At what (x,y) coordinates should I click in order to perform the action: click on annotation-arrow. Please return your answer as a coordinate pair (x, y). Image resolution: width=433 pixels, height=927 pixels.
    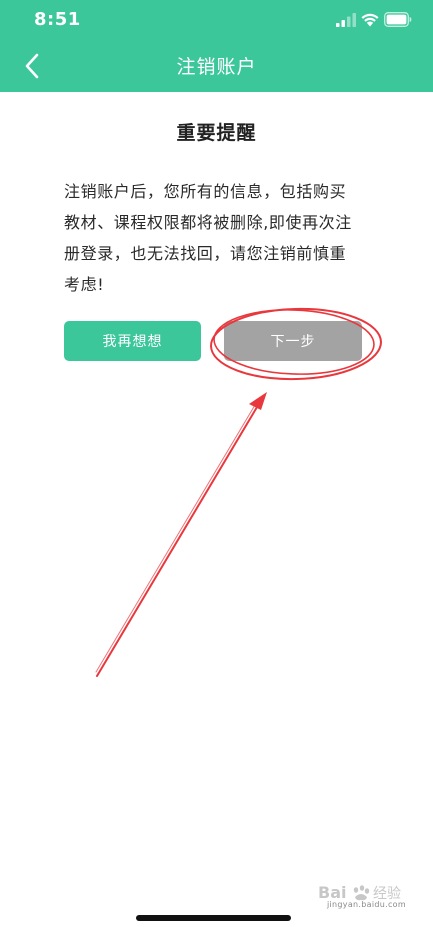
    Looking at the image, I should click on (181, 534).